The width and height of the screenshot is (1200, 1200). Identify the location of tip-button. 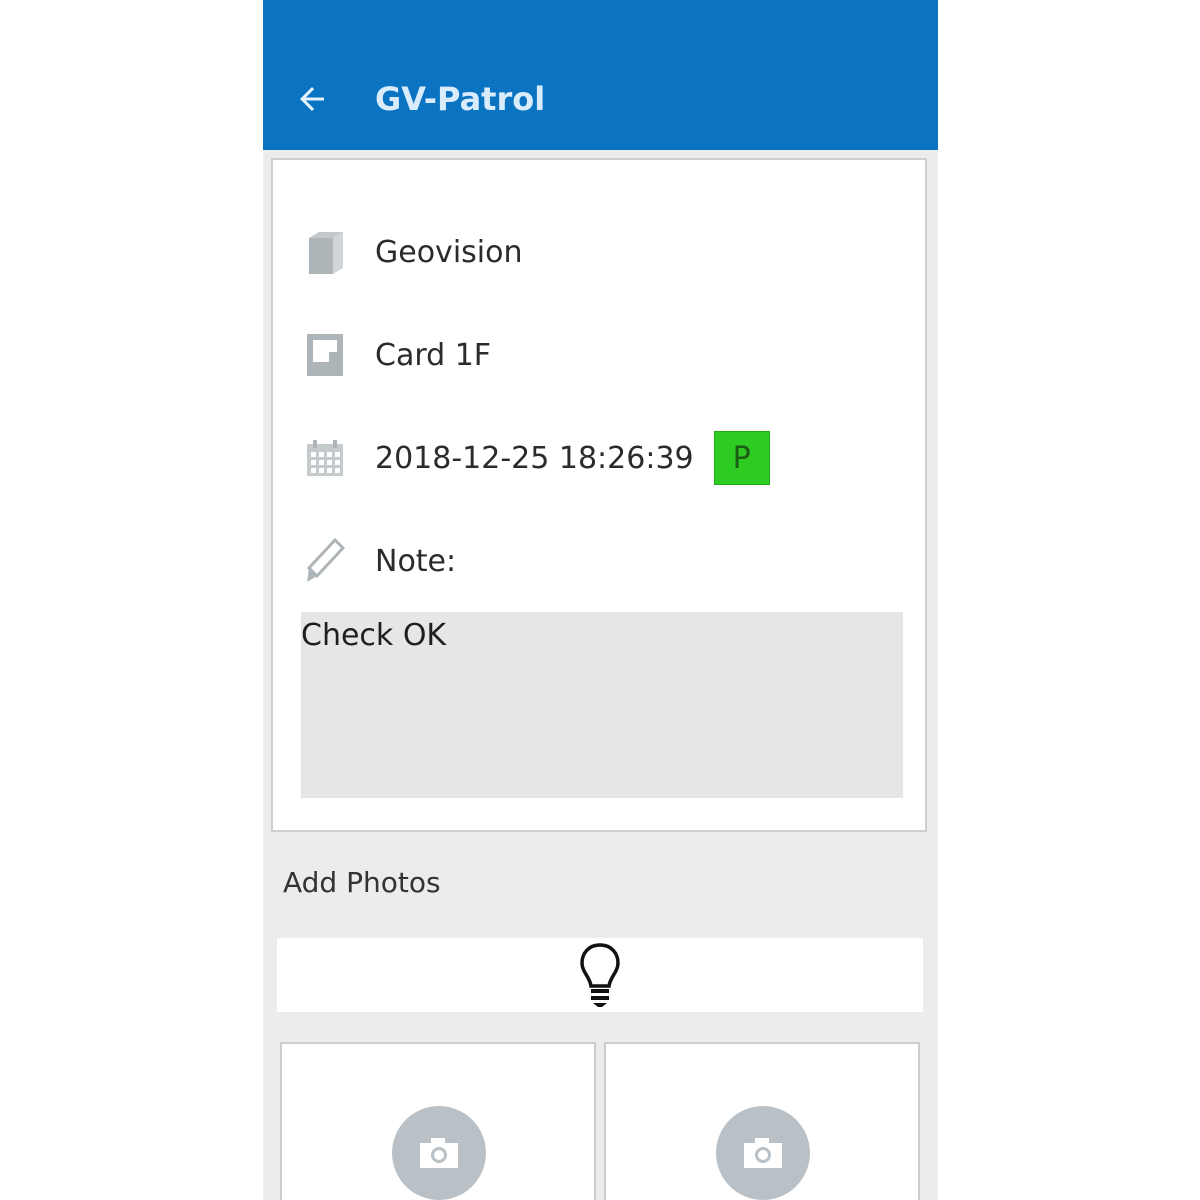
(600, 975).